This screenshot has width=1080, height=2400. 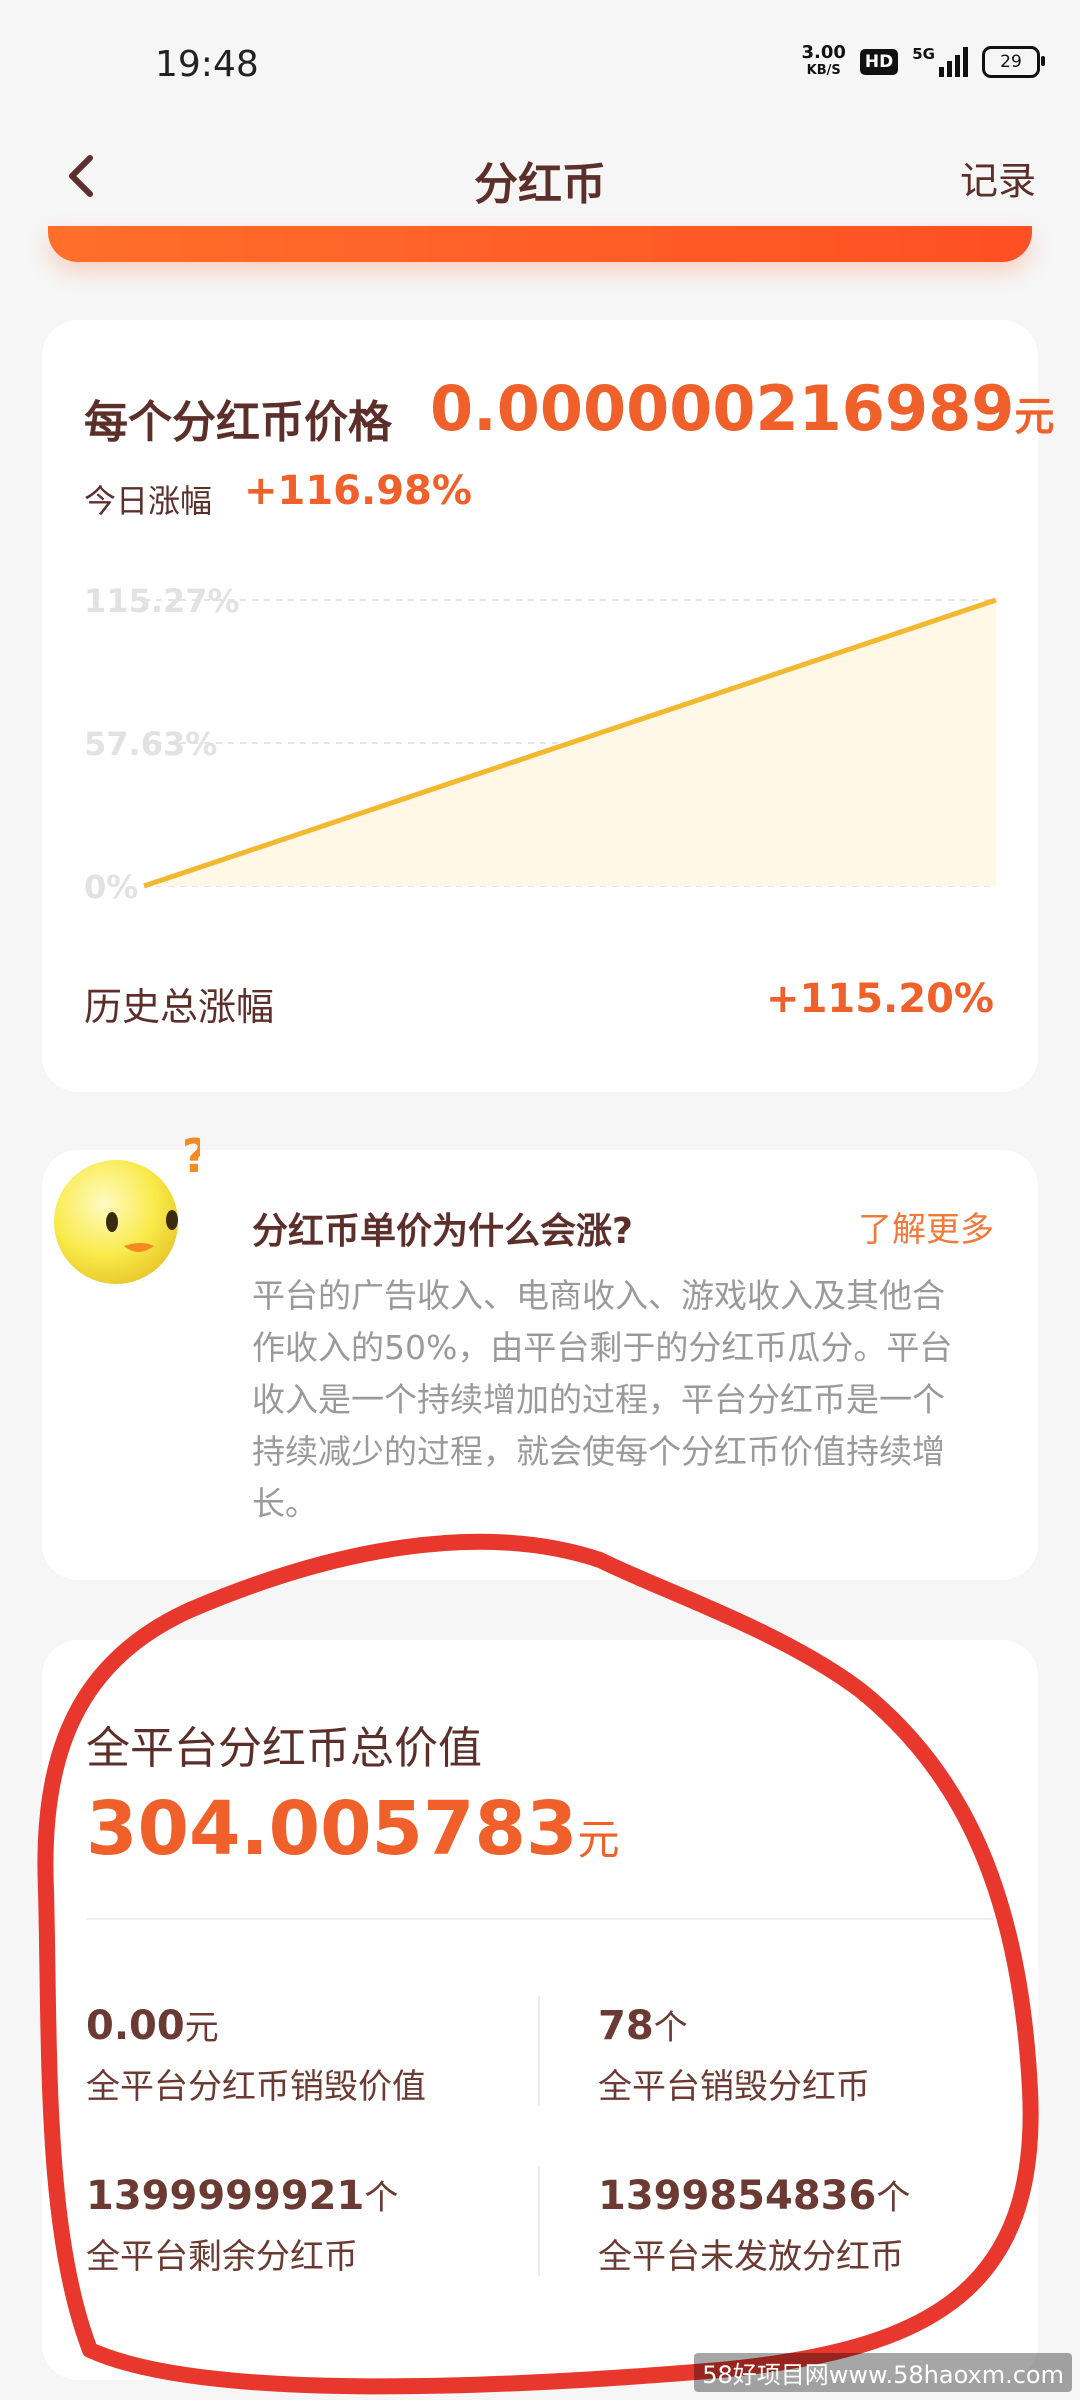 What do you see at coordinates (998, 177) in the screenshot?
I see `record-link: 记录` at bounding box center [998, 177].